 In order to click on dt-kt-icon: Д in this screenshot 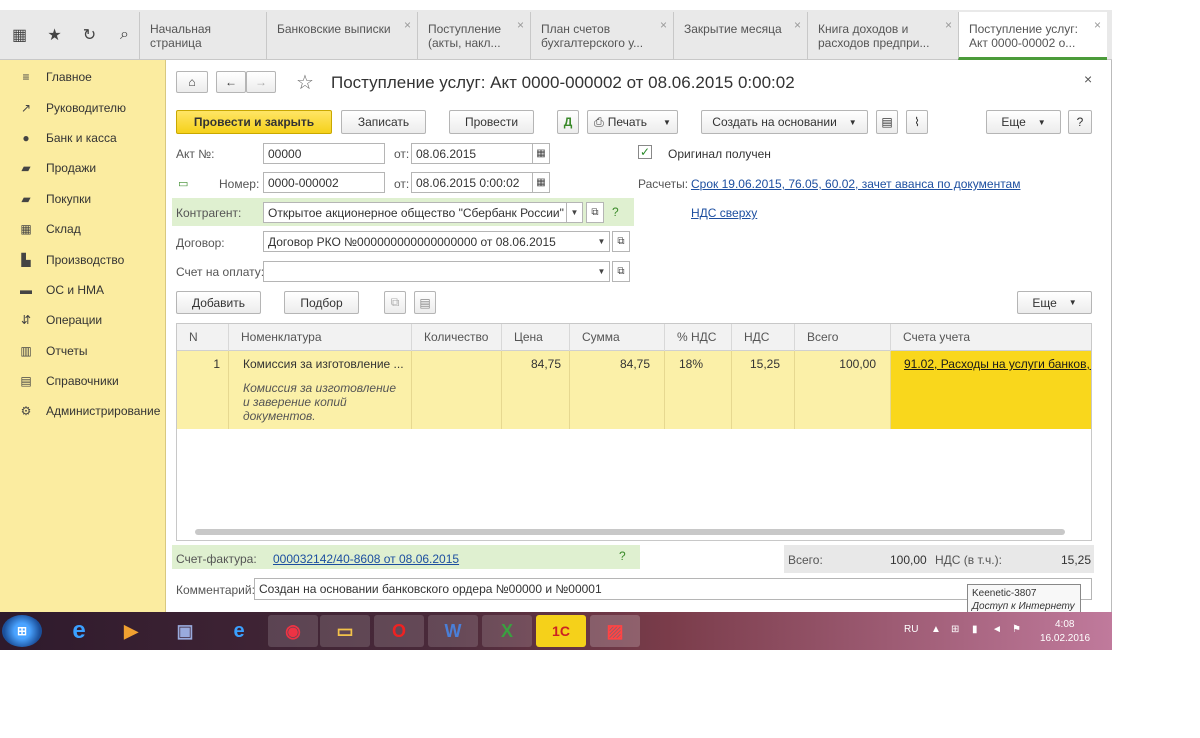, I will do `click(568, 122)`.